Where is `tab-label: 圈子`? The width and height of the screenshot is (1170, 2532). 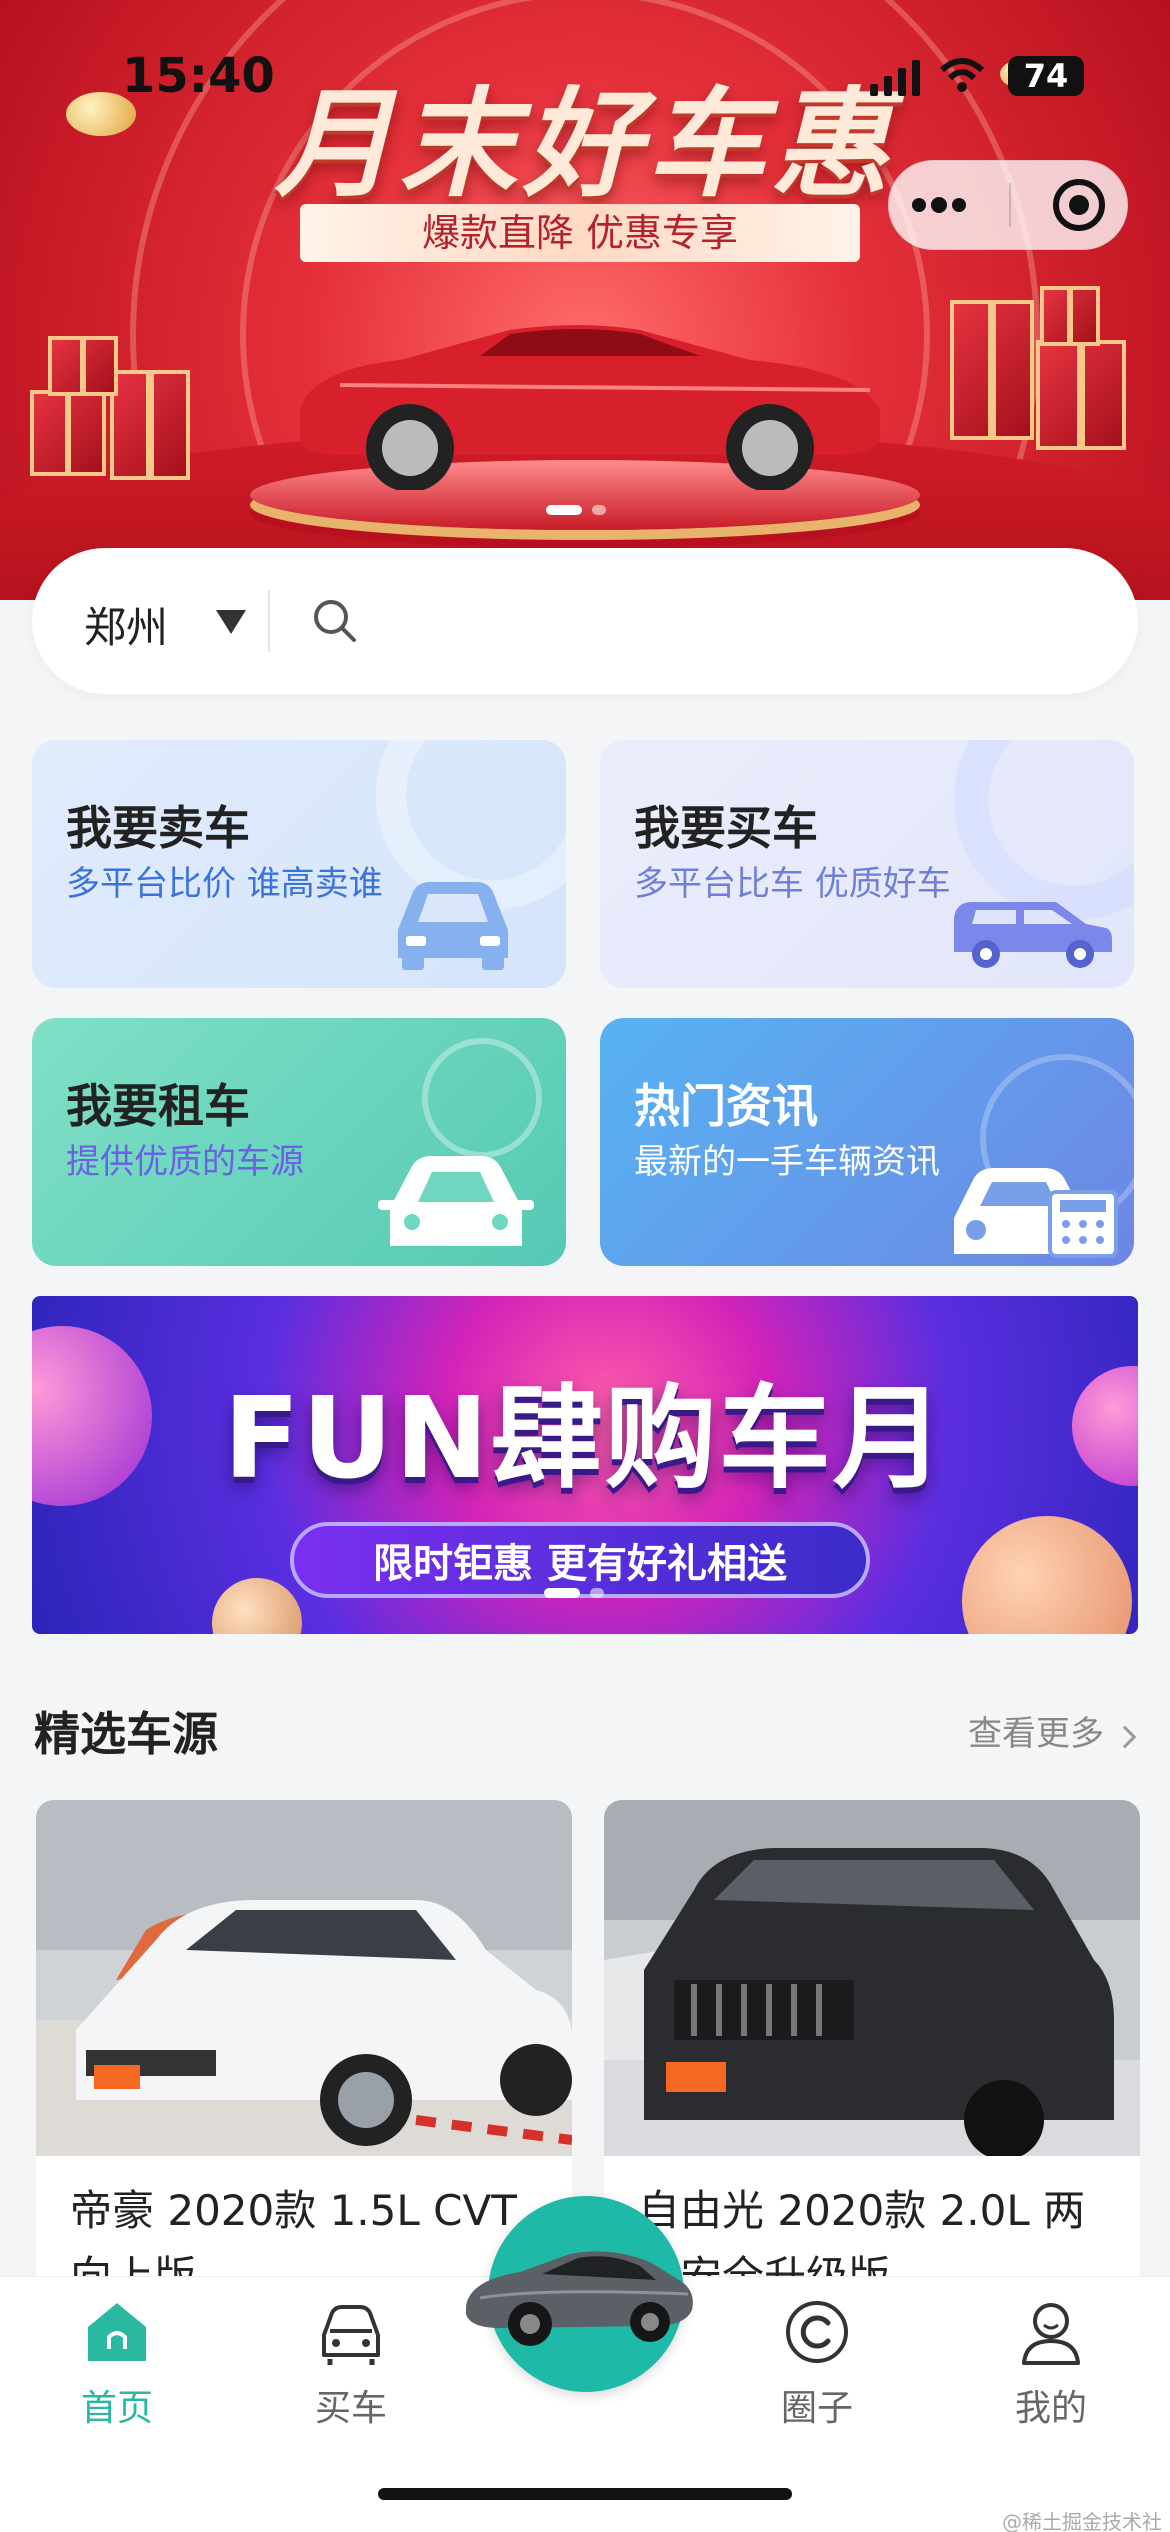
tab-label: 圈子 is located at coordinates (816, 2408).